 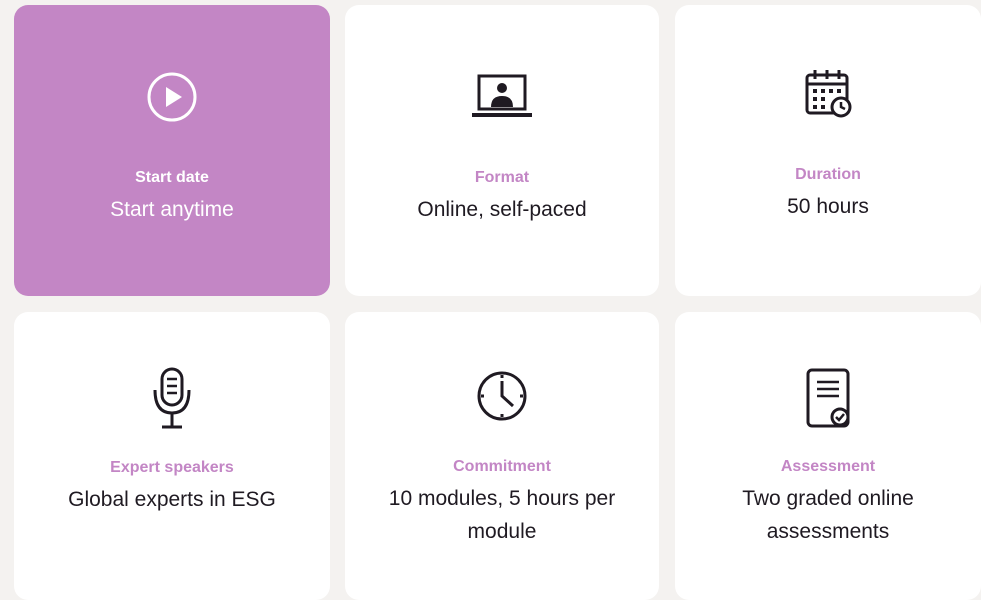 What do you see at coordinates (172, 177) in the screenshot?
I see `card-label: Start date` at bounding box center [172, 177].